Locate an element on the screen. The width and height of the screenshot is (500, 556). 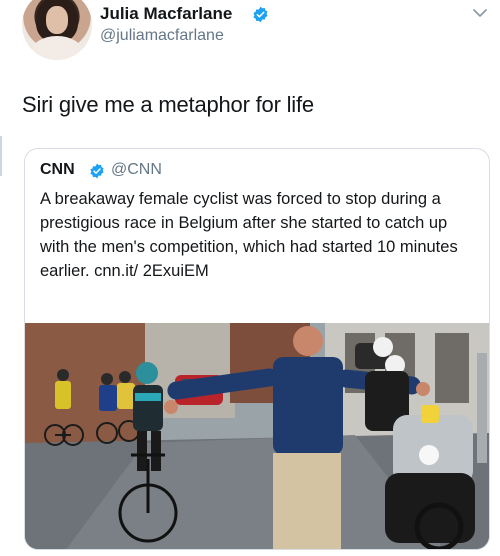
chevron-down-icon is located at coordinates (480, 13).